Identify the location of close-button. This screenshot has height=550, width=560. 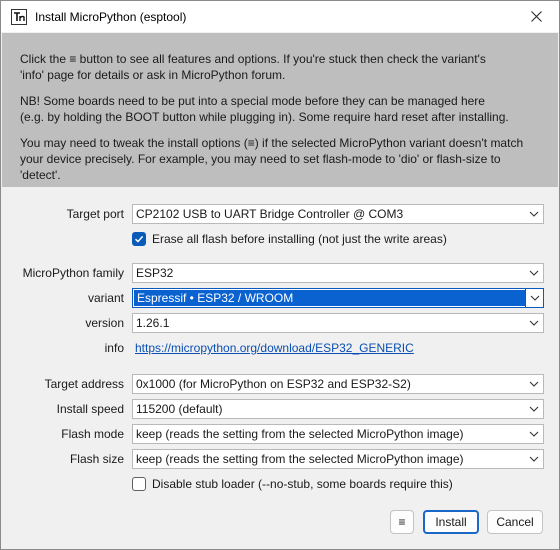
(536, 16).